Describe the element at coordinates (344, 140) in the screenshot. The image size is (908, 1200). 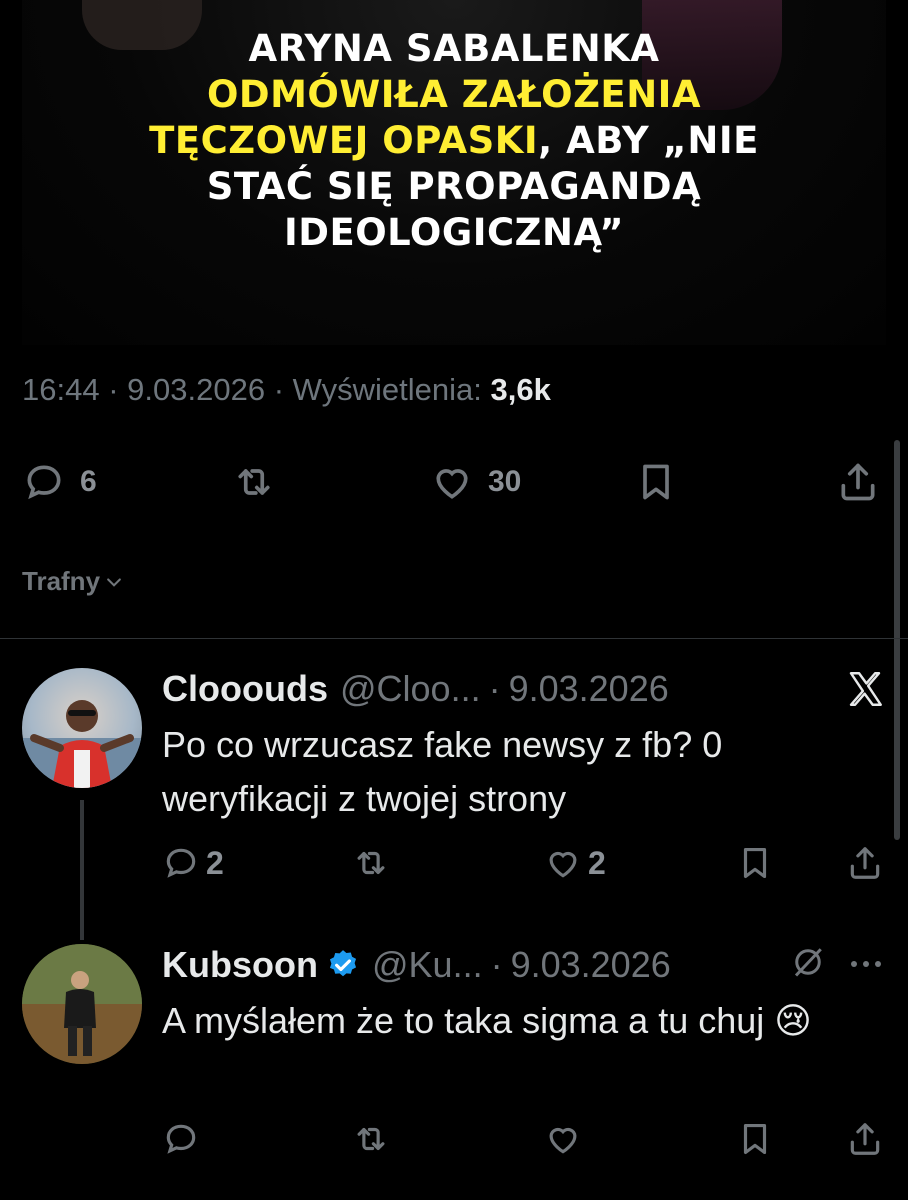
I see `headline-highlight: TĘCZOWEJ OPASKI` at that location.